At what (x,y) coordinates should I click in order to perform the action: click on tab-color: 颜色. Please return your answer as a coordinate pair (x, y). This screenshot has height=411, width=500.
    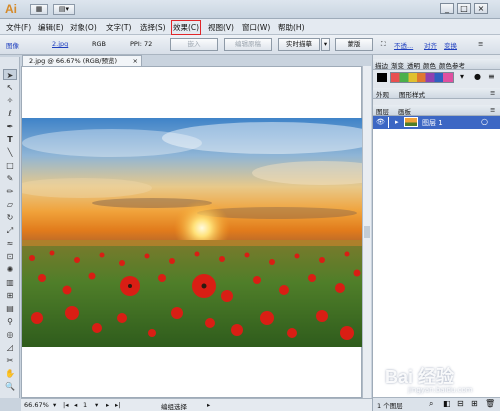
    Looking at the image, I should click on (429, 65).